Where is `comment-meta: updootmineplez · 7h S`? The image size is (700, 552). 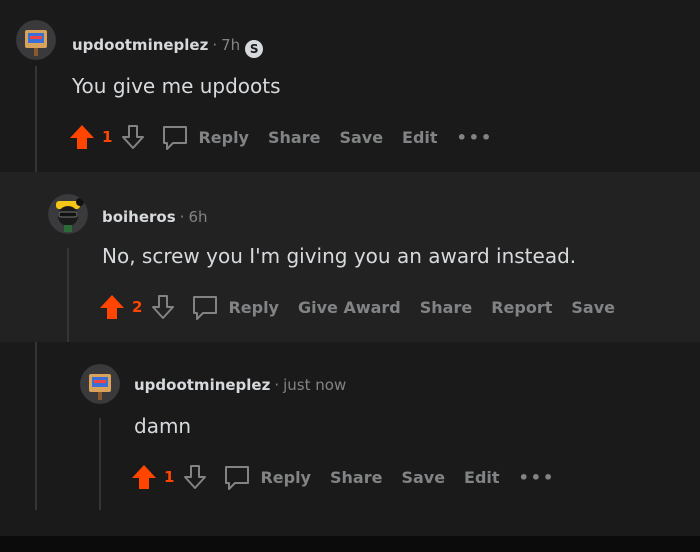 comment-meta: updootmineplez · 7h S is located at coordinates (168, 47).